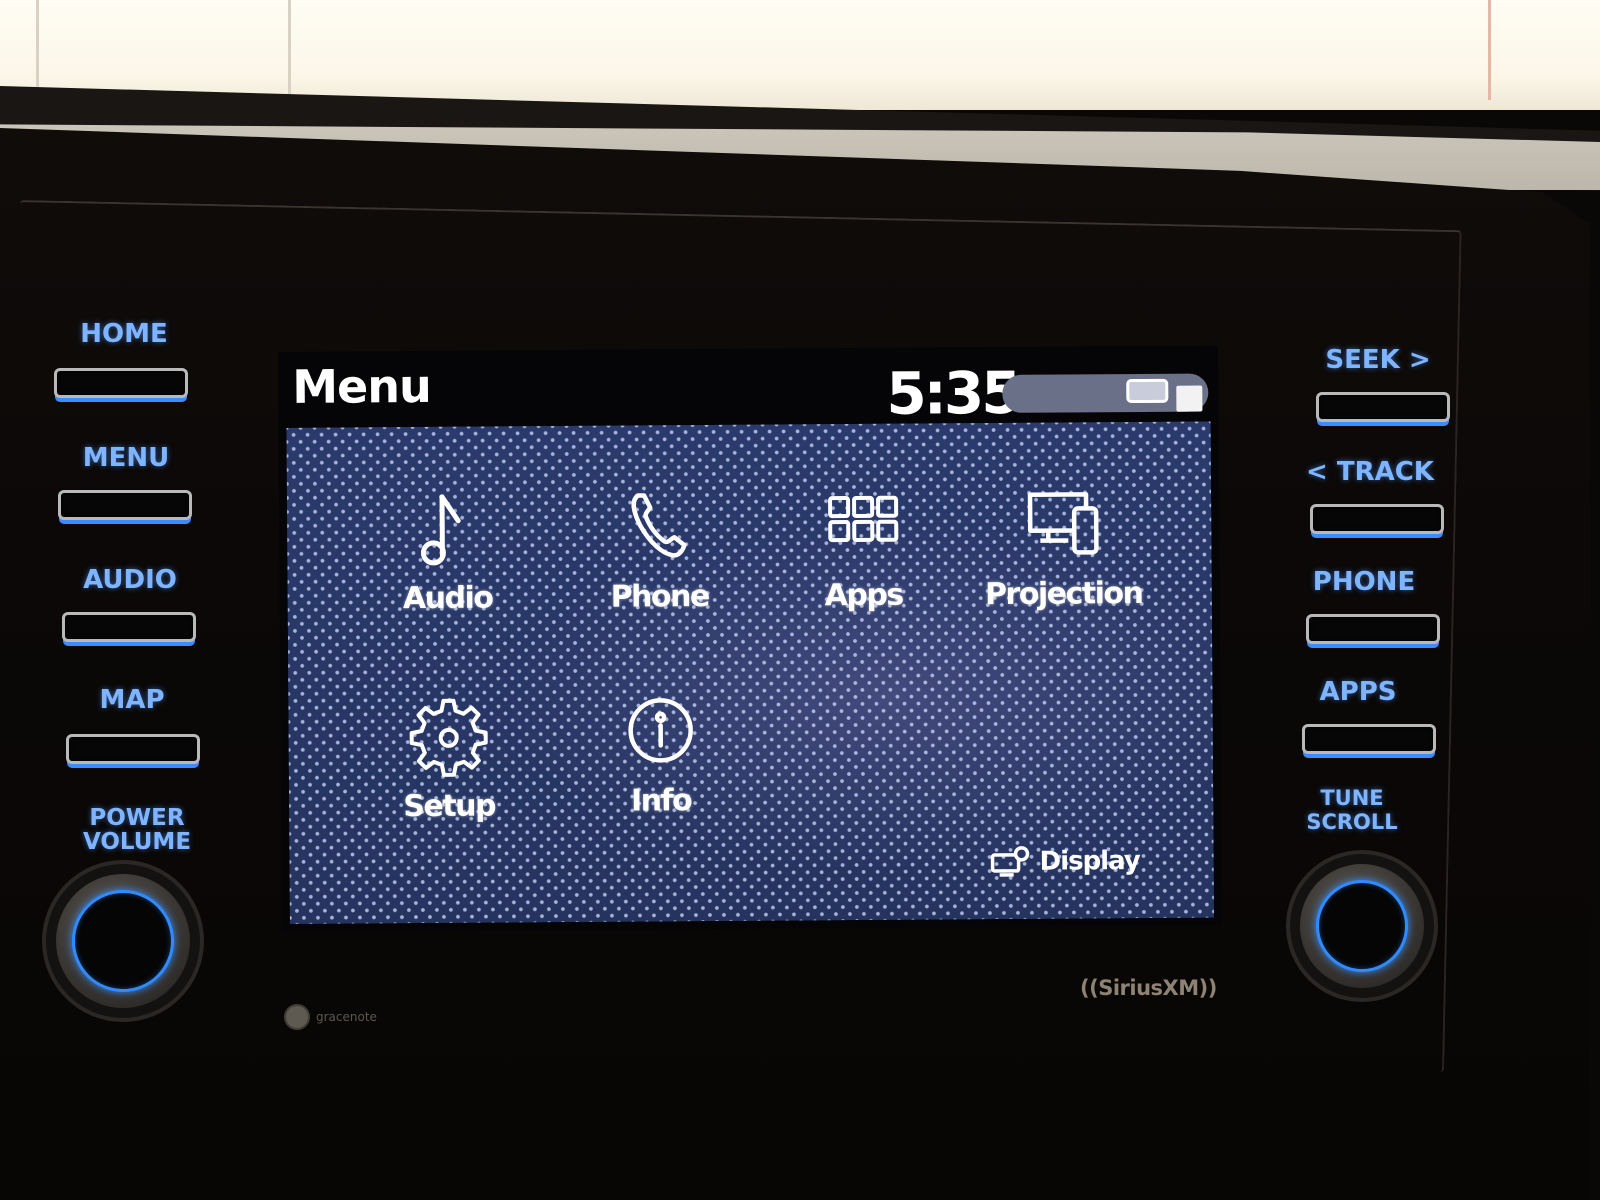  Describe the element at coordinates (659, 525) in the screenshot. I see `phone-icon` at that location.